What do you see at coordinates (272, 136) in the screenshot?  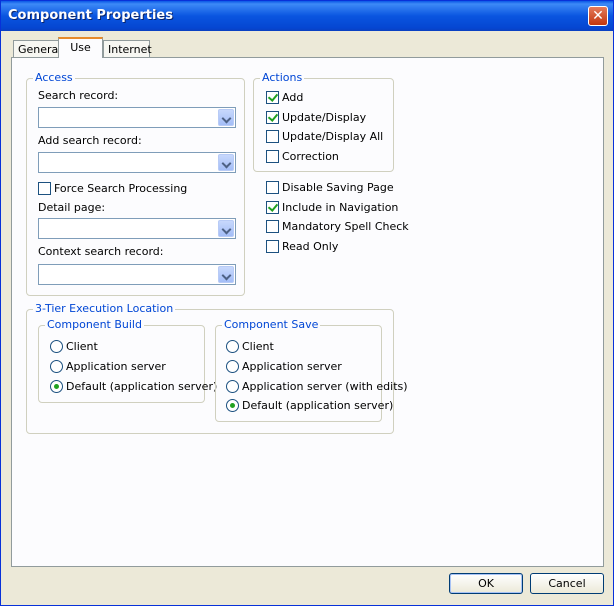 I see `update-display-all-checkbox` at bounding box center [272, 136].